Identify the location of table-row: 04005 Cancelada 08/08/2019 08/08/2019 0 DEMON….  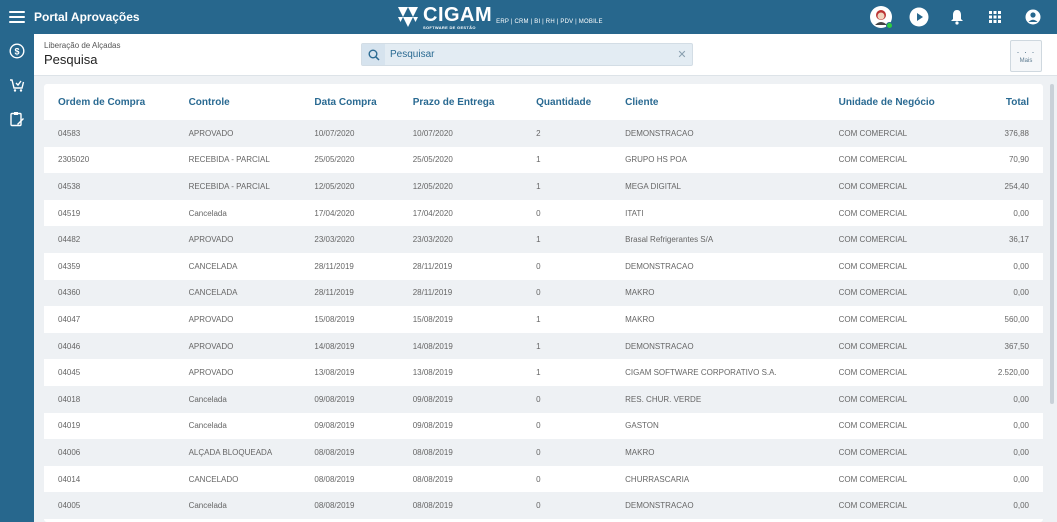
(543, 505).